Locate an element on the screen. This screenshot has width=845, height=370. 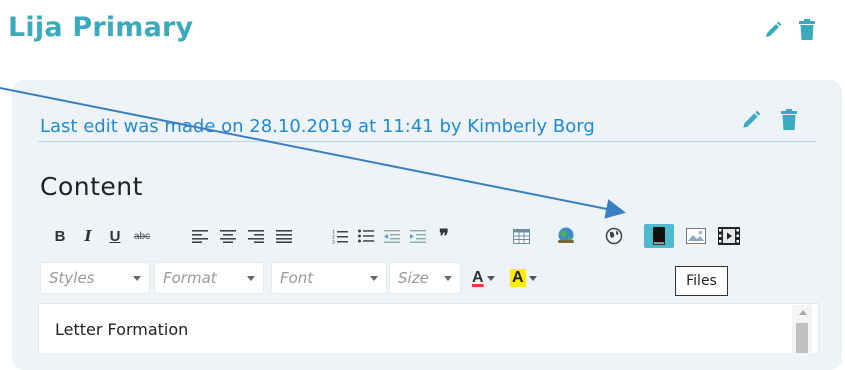
film-icon is located at coordinates (729, 236).